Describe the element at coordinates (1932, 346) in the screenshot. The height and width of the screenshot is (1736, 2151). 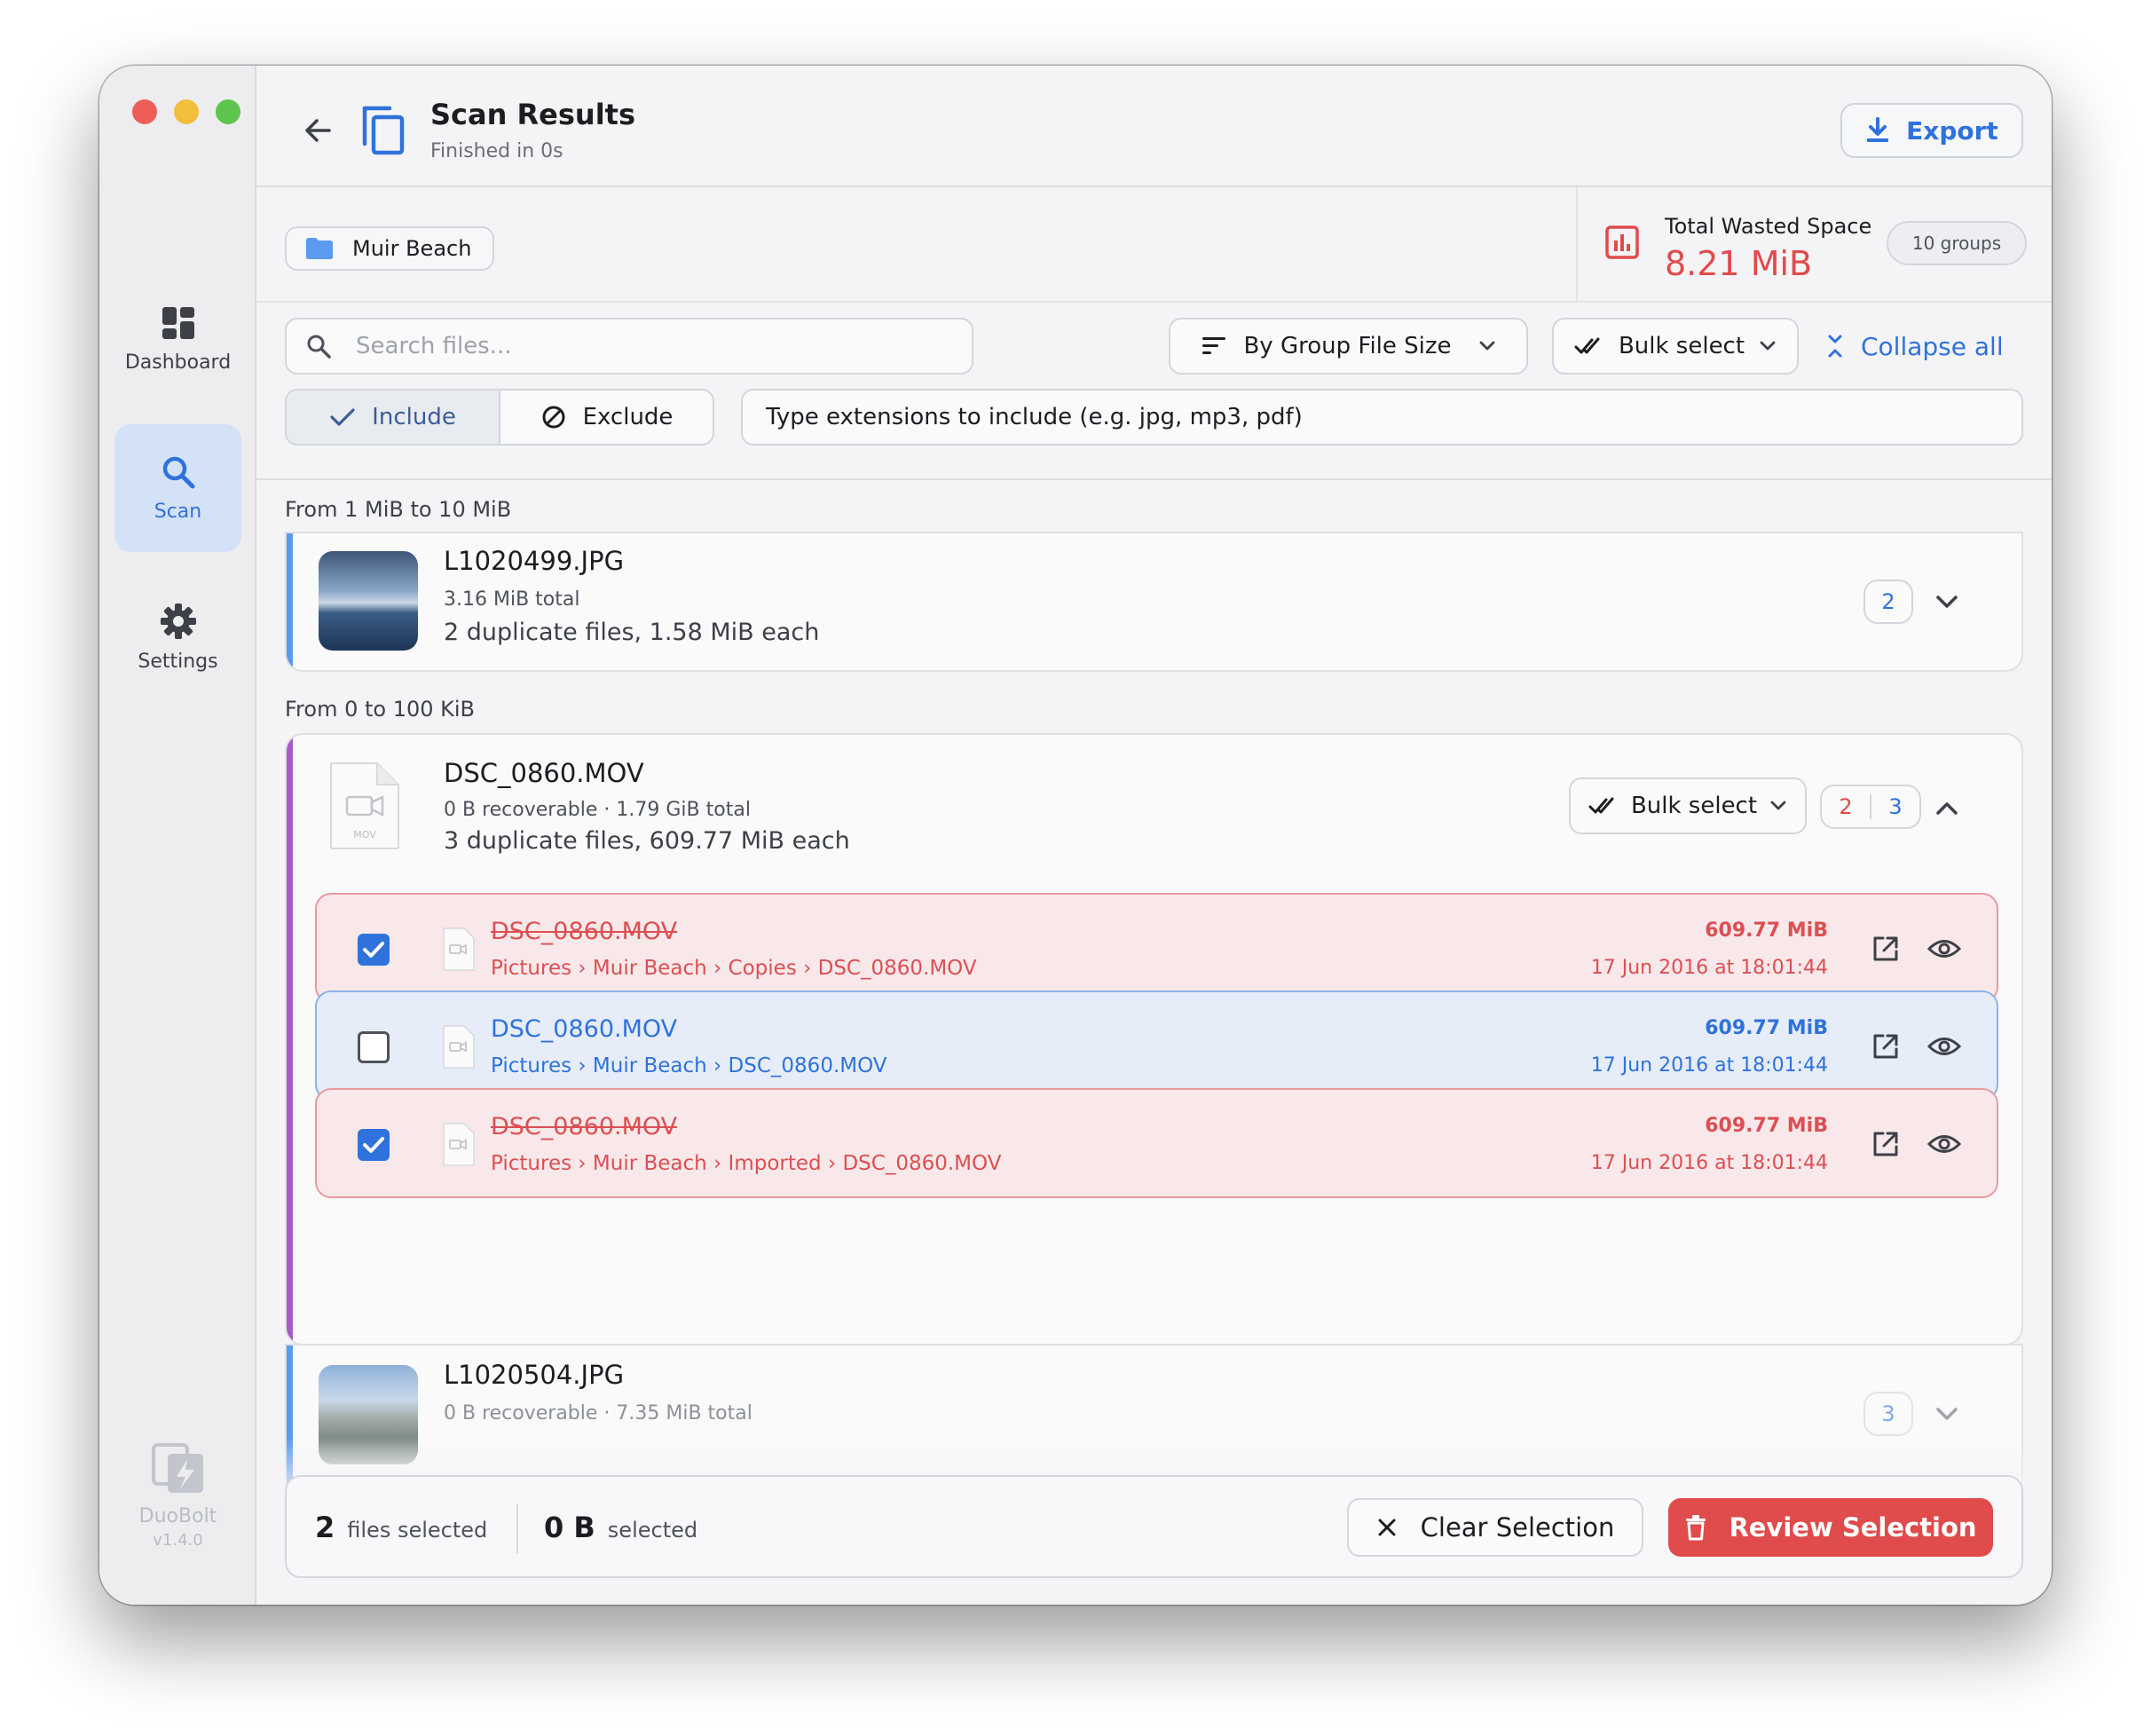
I see `collapse-all-label: Collapse all` at that location.